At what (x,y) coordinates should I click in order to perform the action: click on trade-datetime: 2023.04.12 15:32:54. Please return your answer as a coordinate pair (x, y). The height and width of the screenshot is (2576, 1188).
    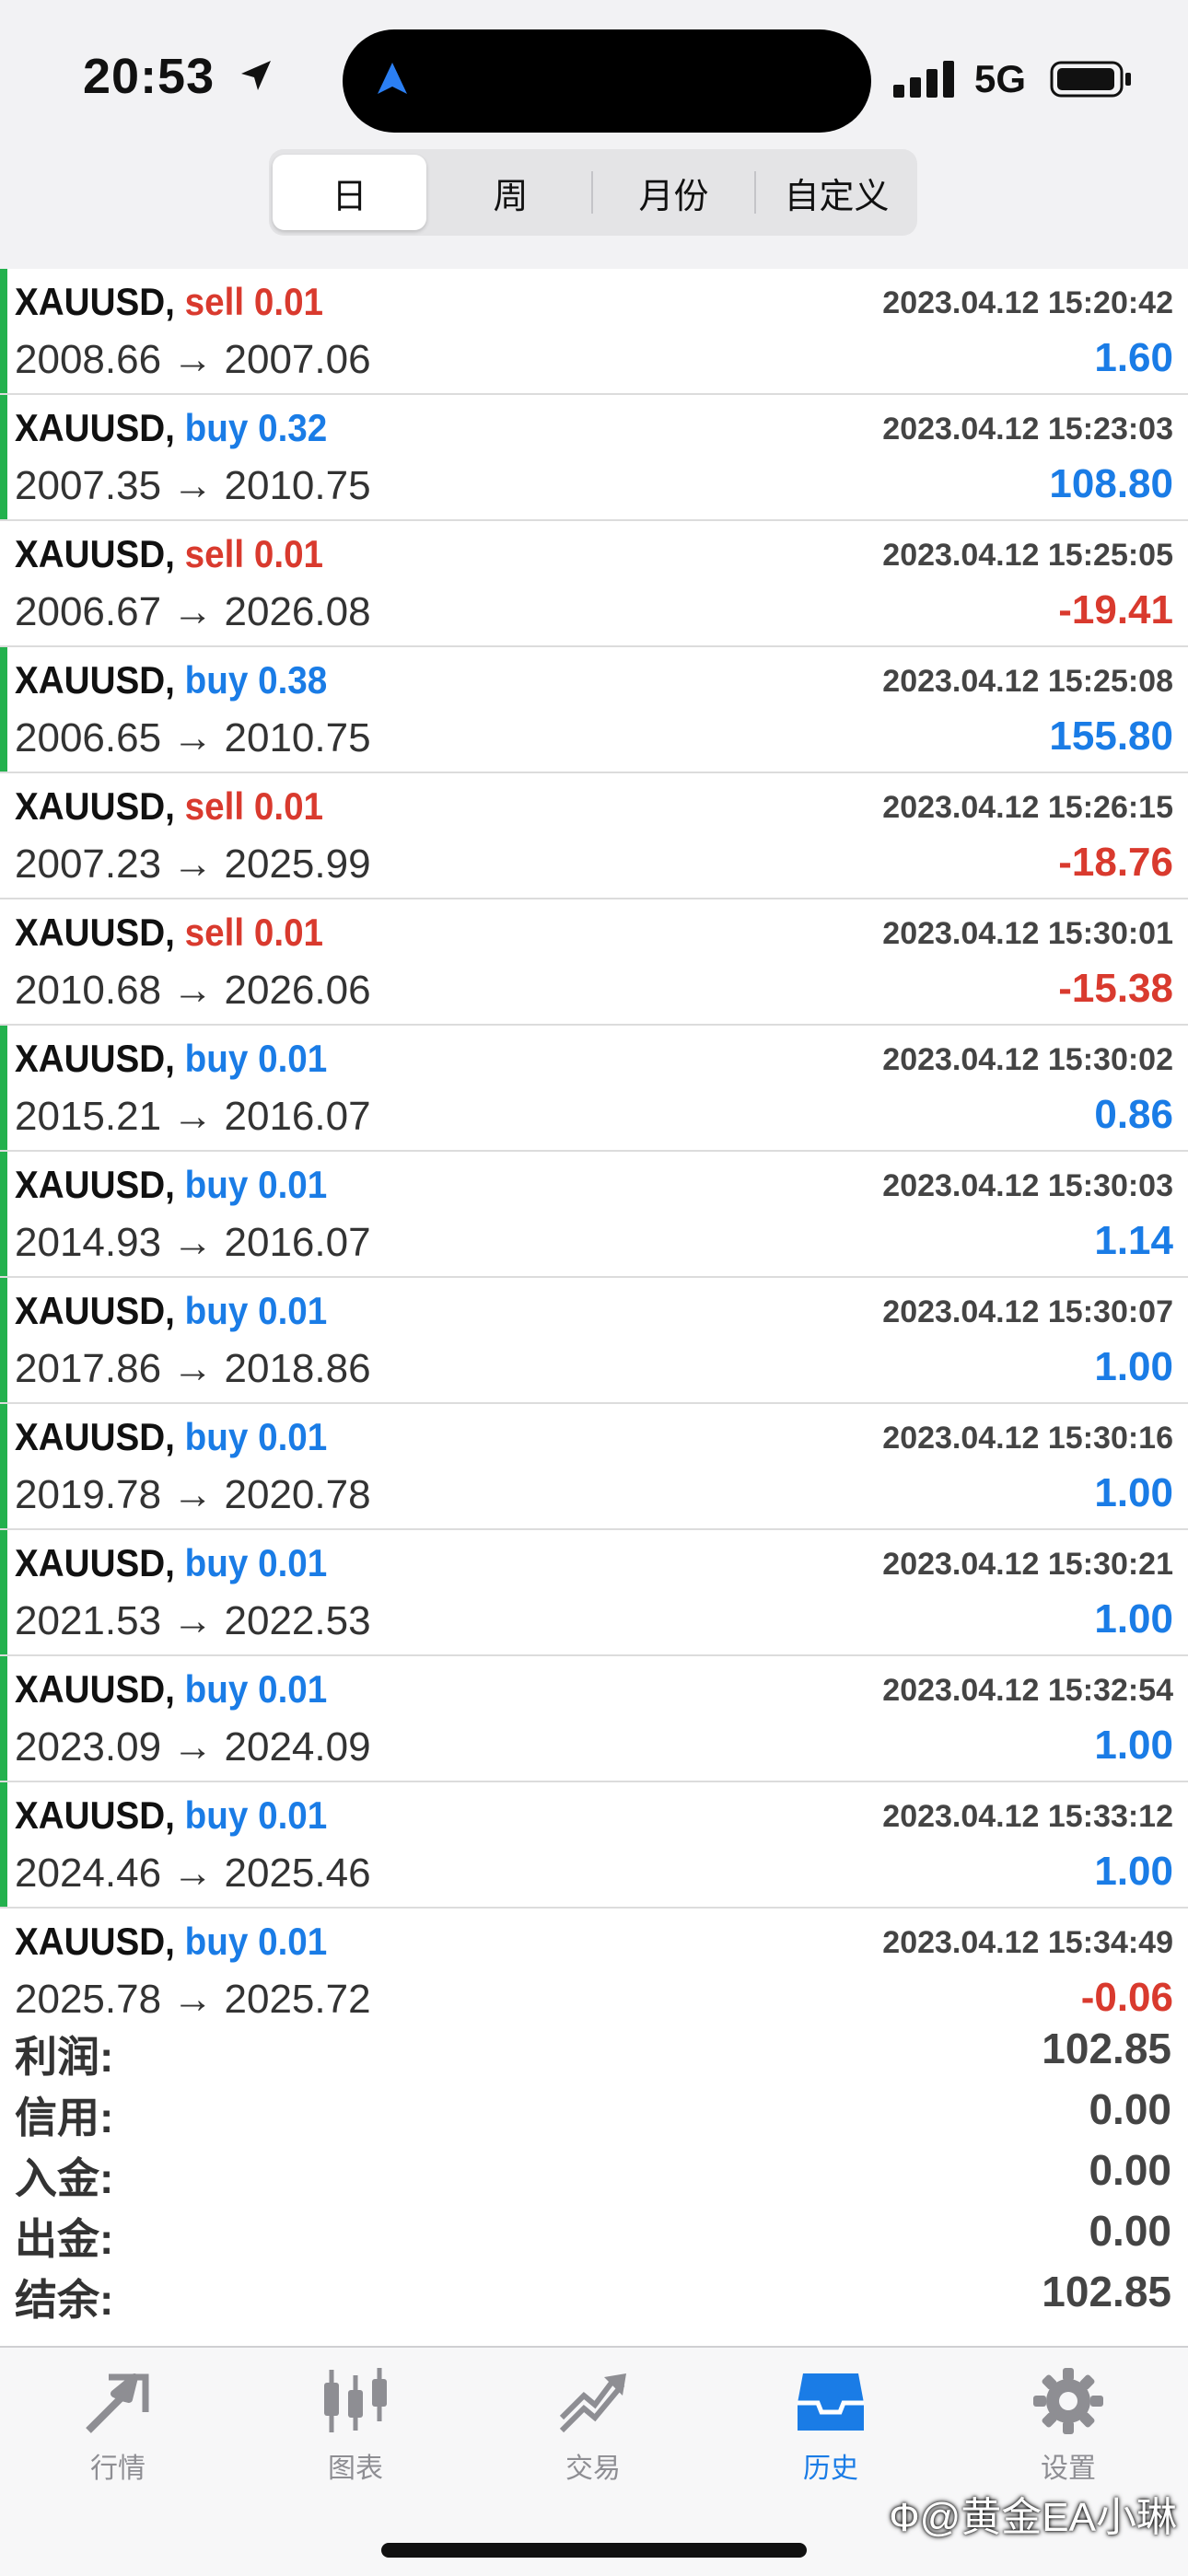
    Looking at the image, I should click on (1027, 1690).